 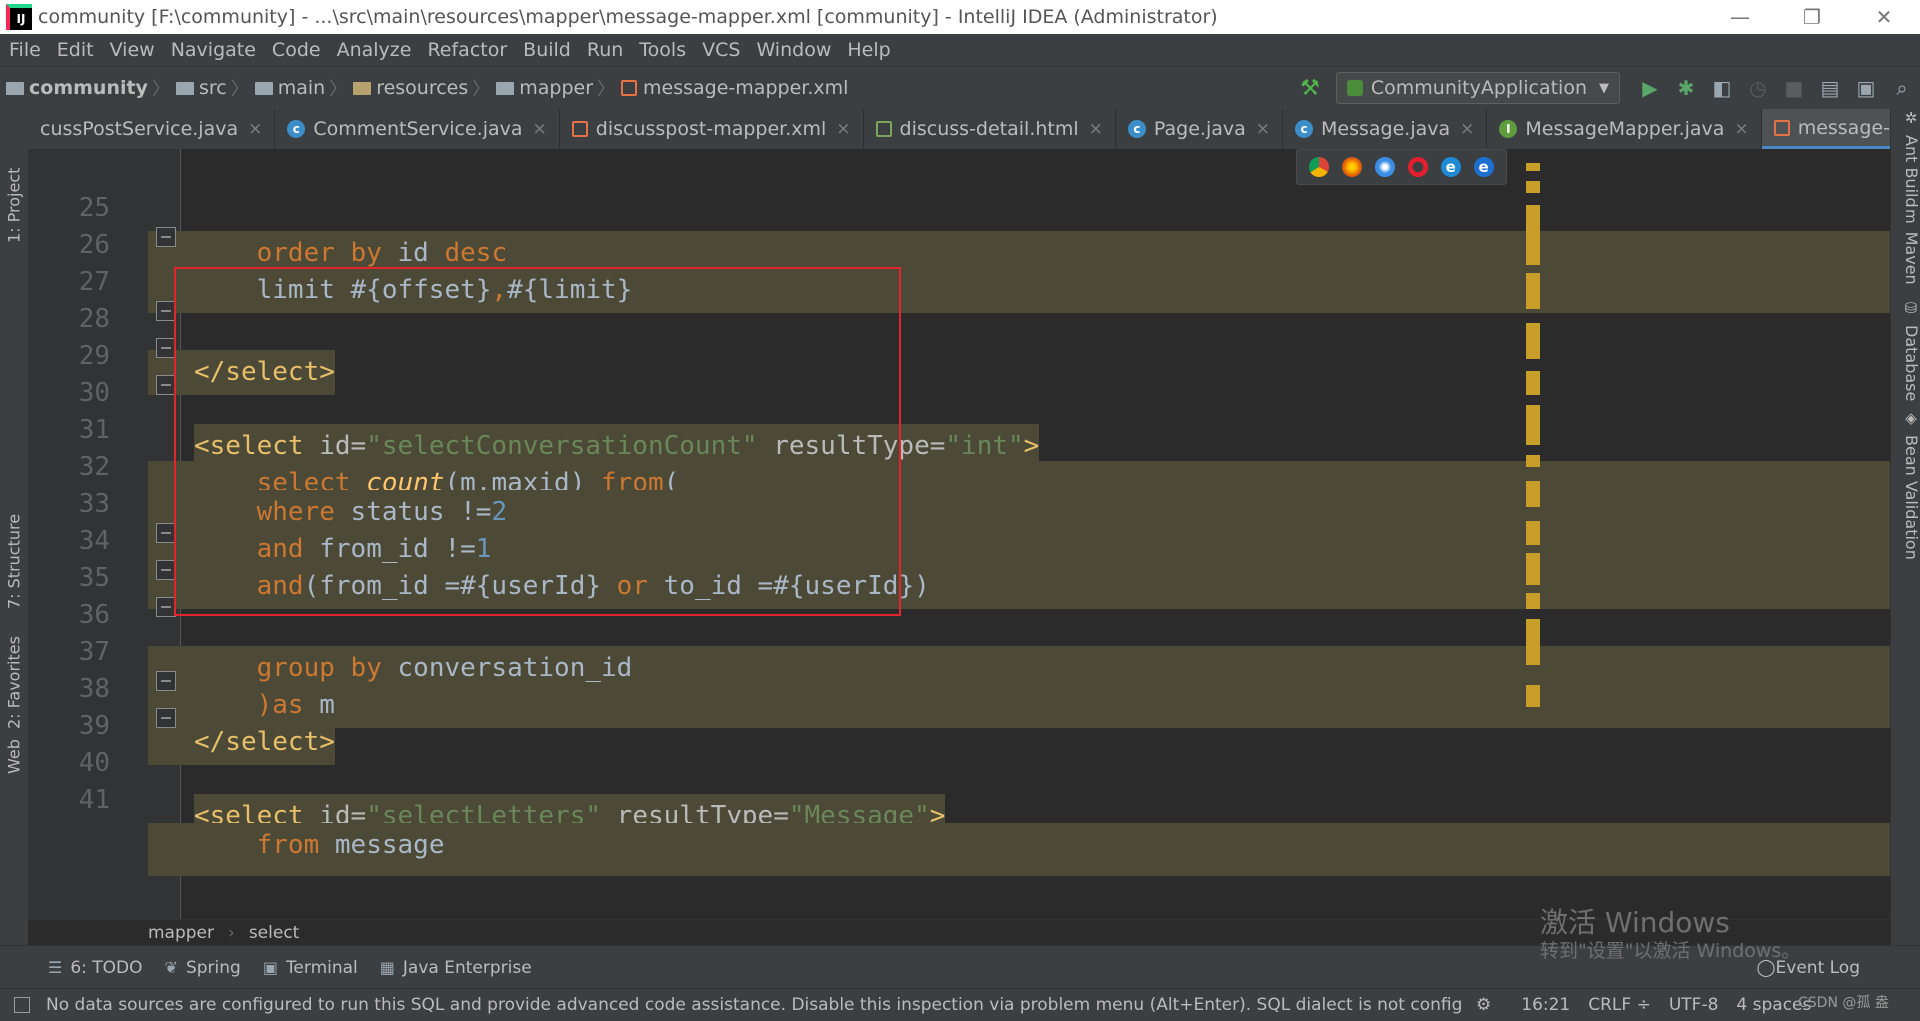 I want to click on toggle-tool-windows-icon, so click(x=22, y=1005).